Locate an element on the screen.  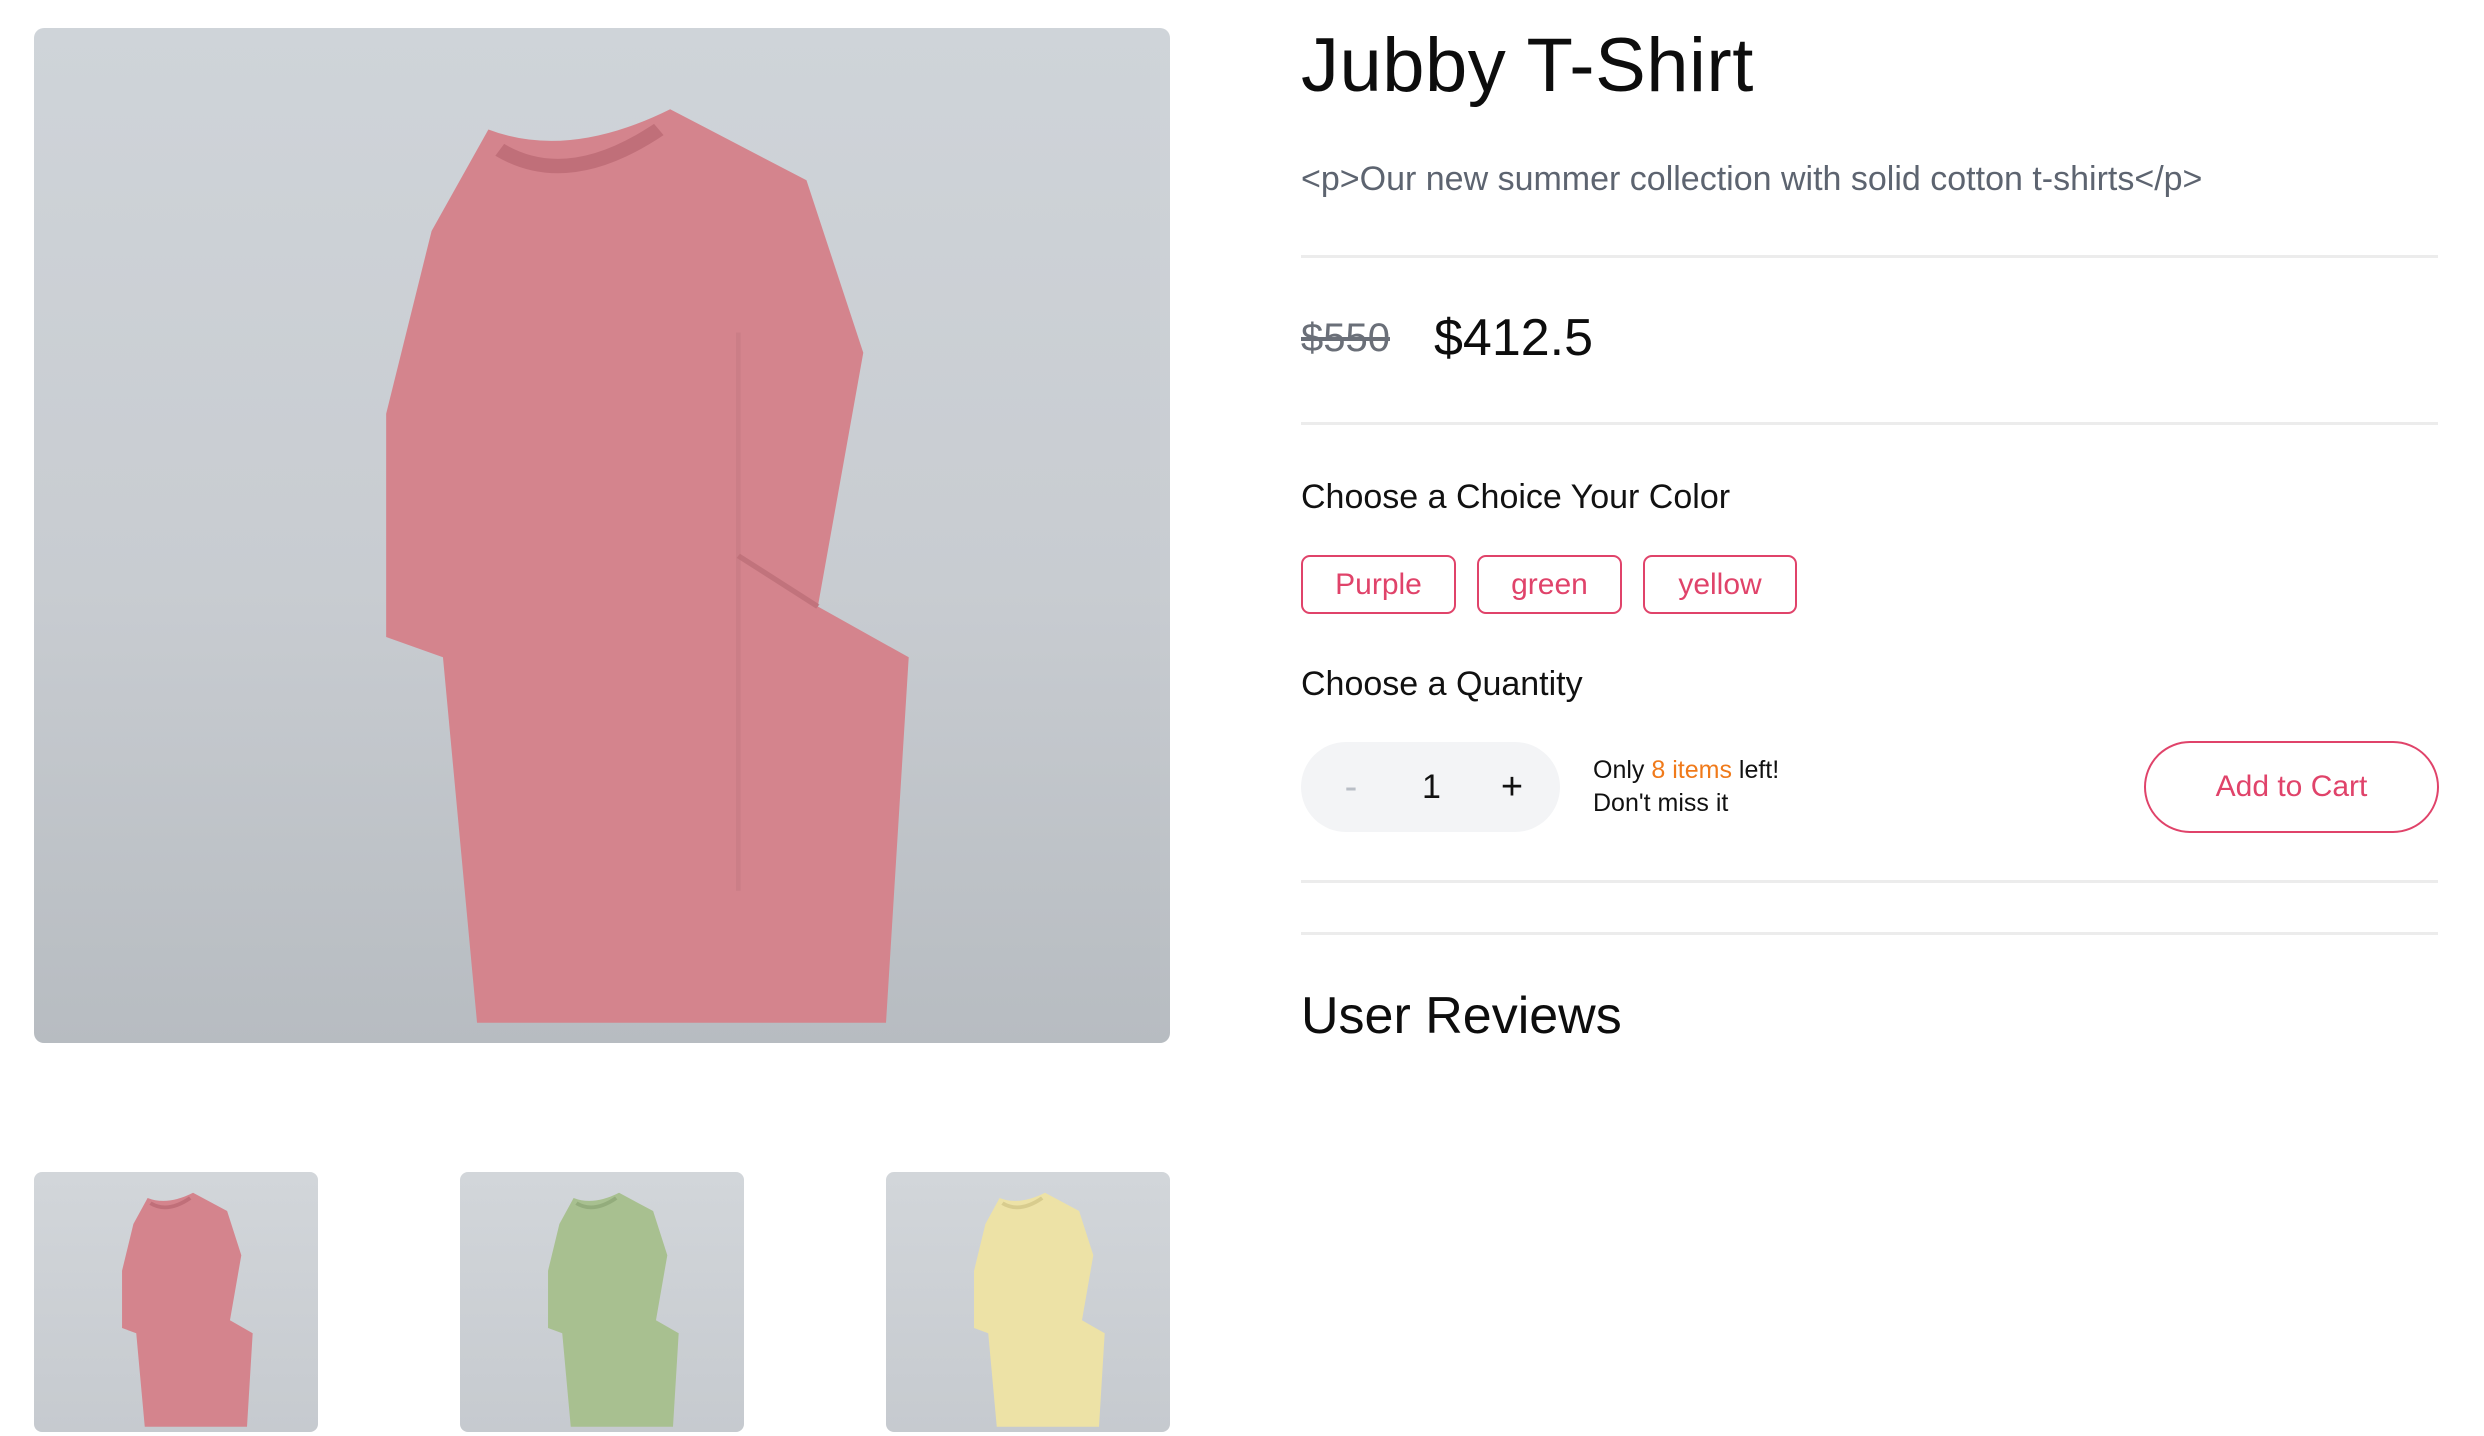
stock-count: 8 items is located at coordinates (1691, 770).